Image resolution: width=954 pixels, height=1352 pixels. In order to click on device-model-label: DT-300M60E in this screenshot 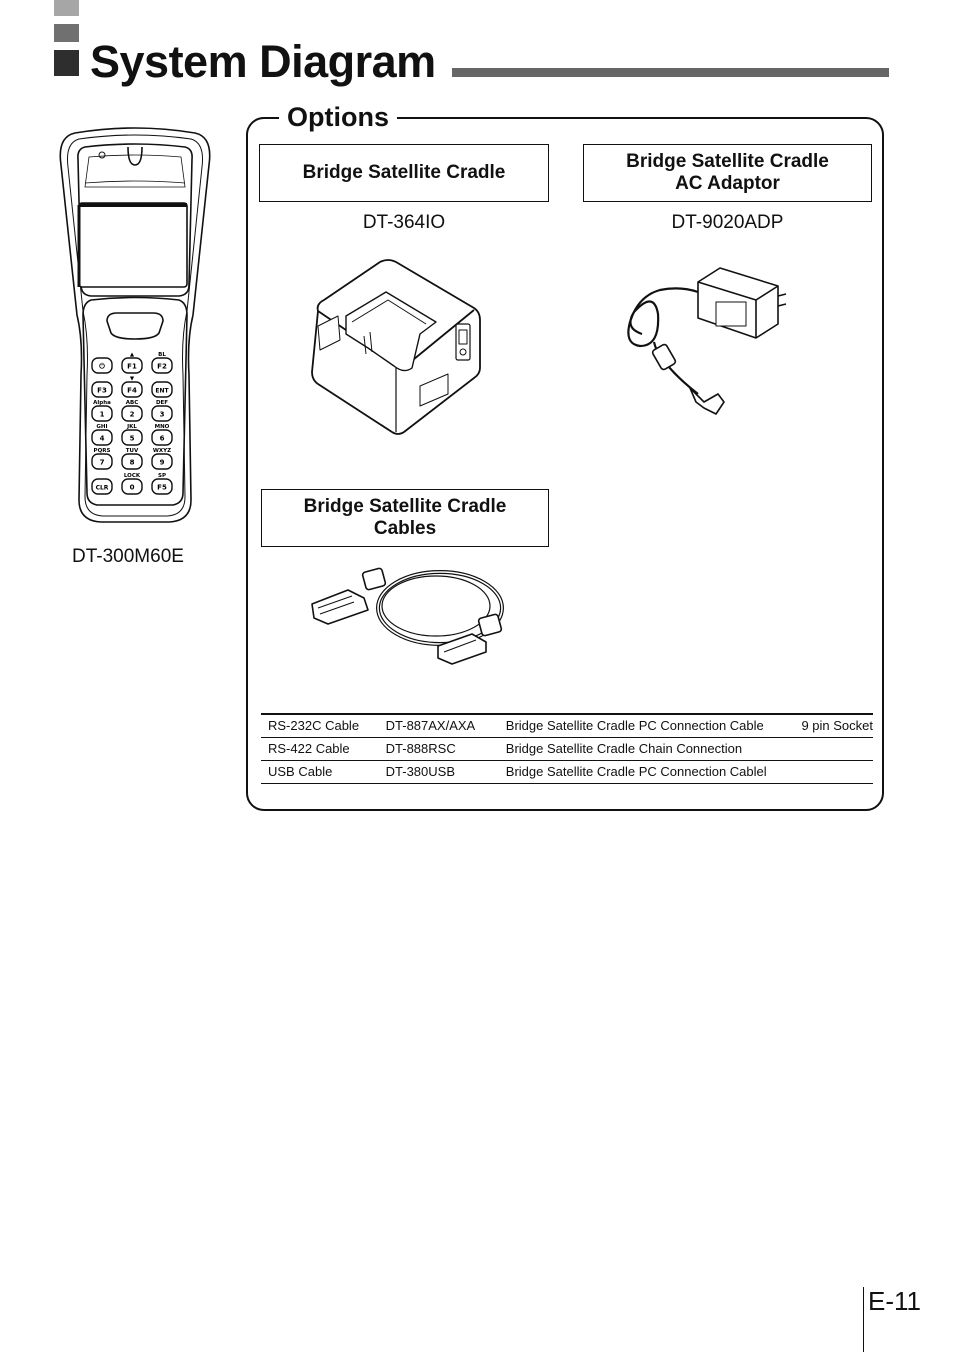, I will do `click(128, 556)`.